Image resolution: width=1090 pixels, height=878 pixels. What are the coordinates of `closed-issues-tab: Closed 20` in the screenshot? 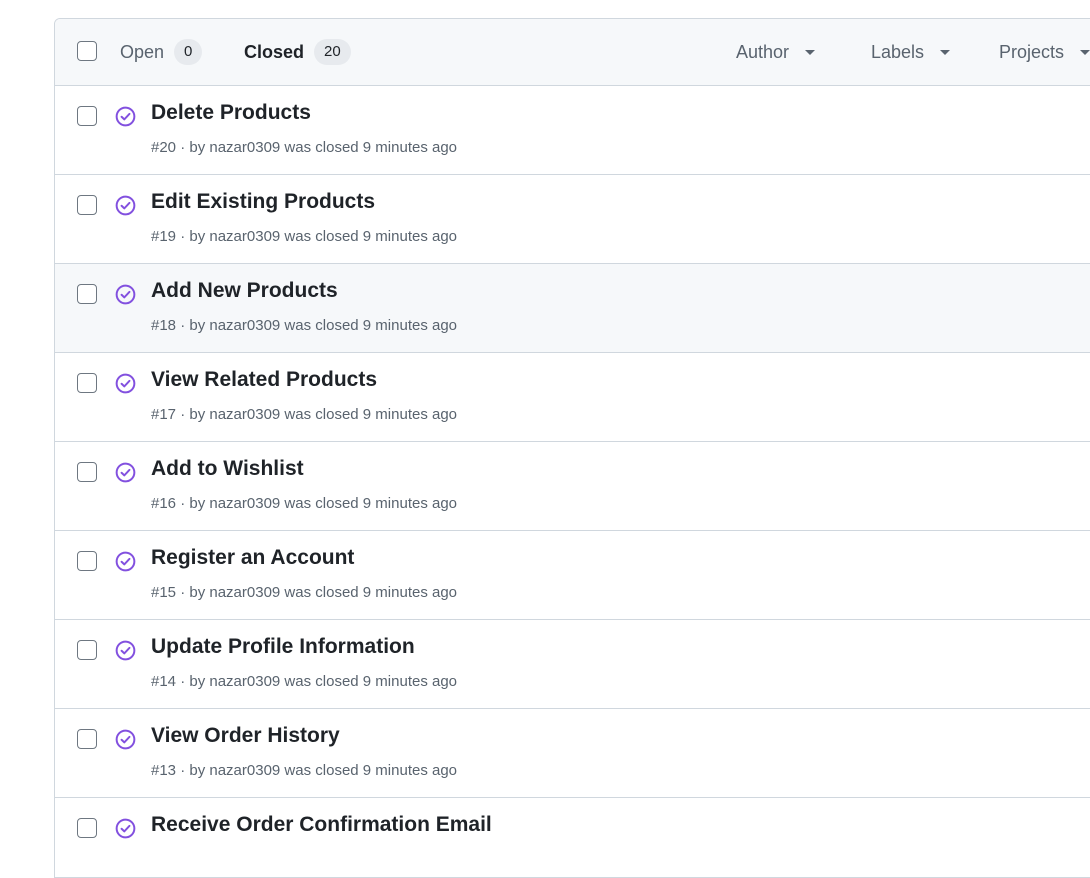 It's located at (297, 52).